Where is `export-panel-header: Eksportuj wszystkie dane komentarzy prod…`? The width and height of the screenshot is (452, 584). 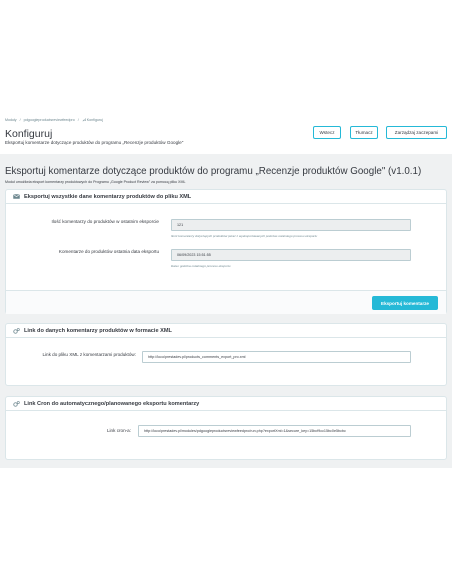 export-panel-header: Eksportuj wszystkie dane komentarzy prod… is located at coordinates (226, 197).